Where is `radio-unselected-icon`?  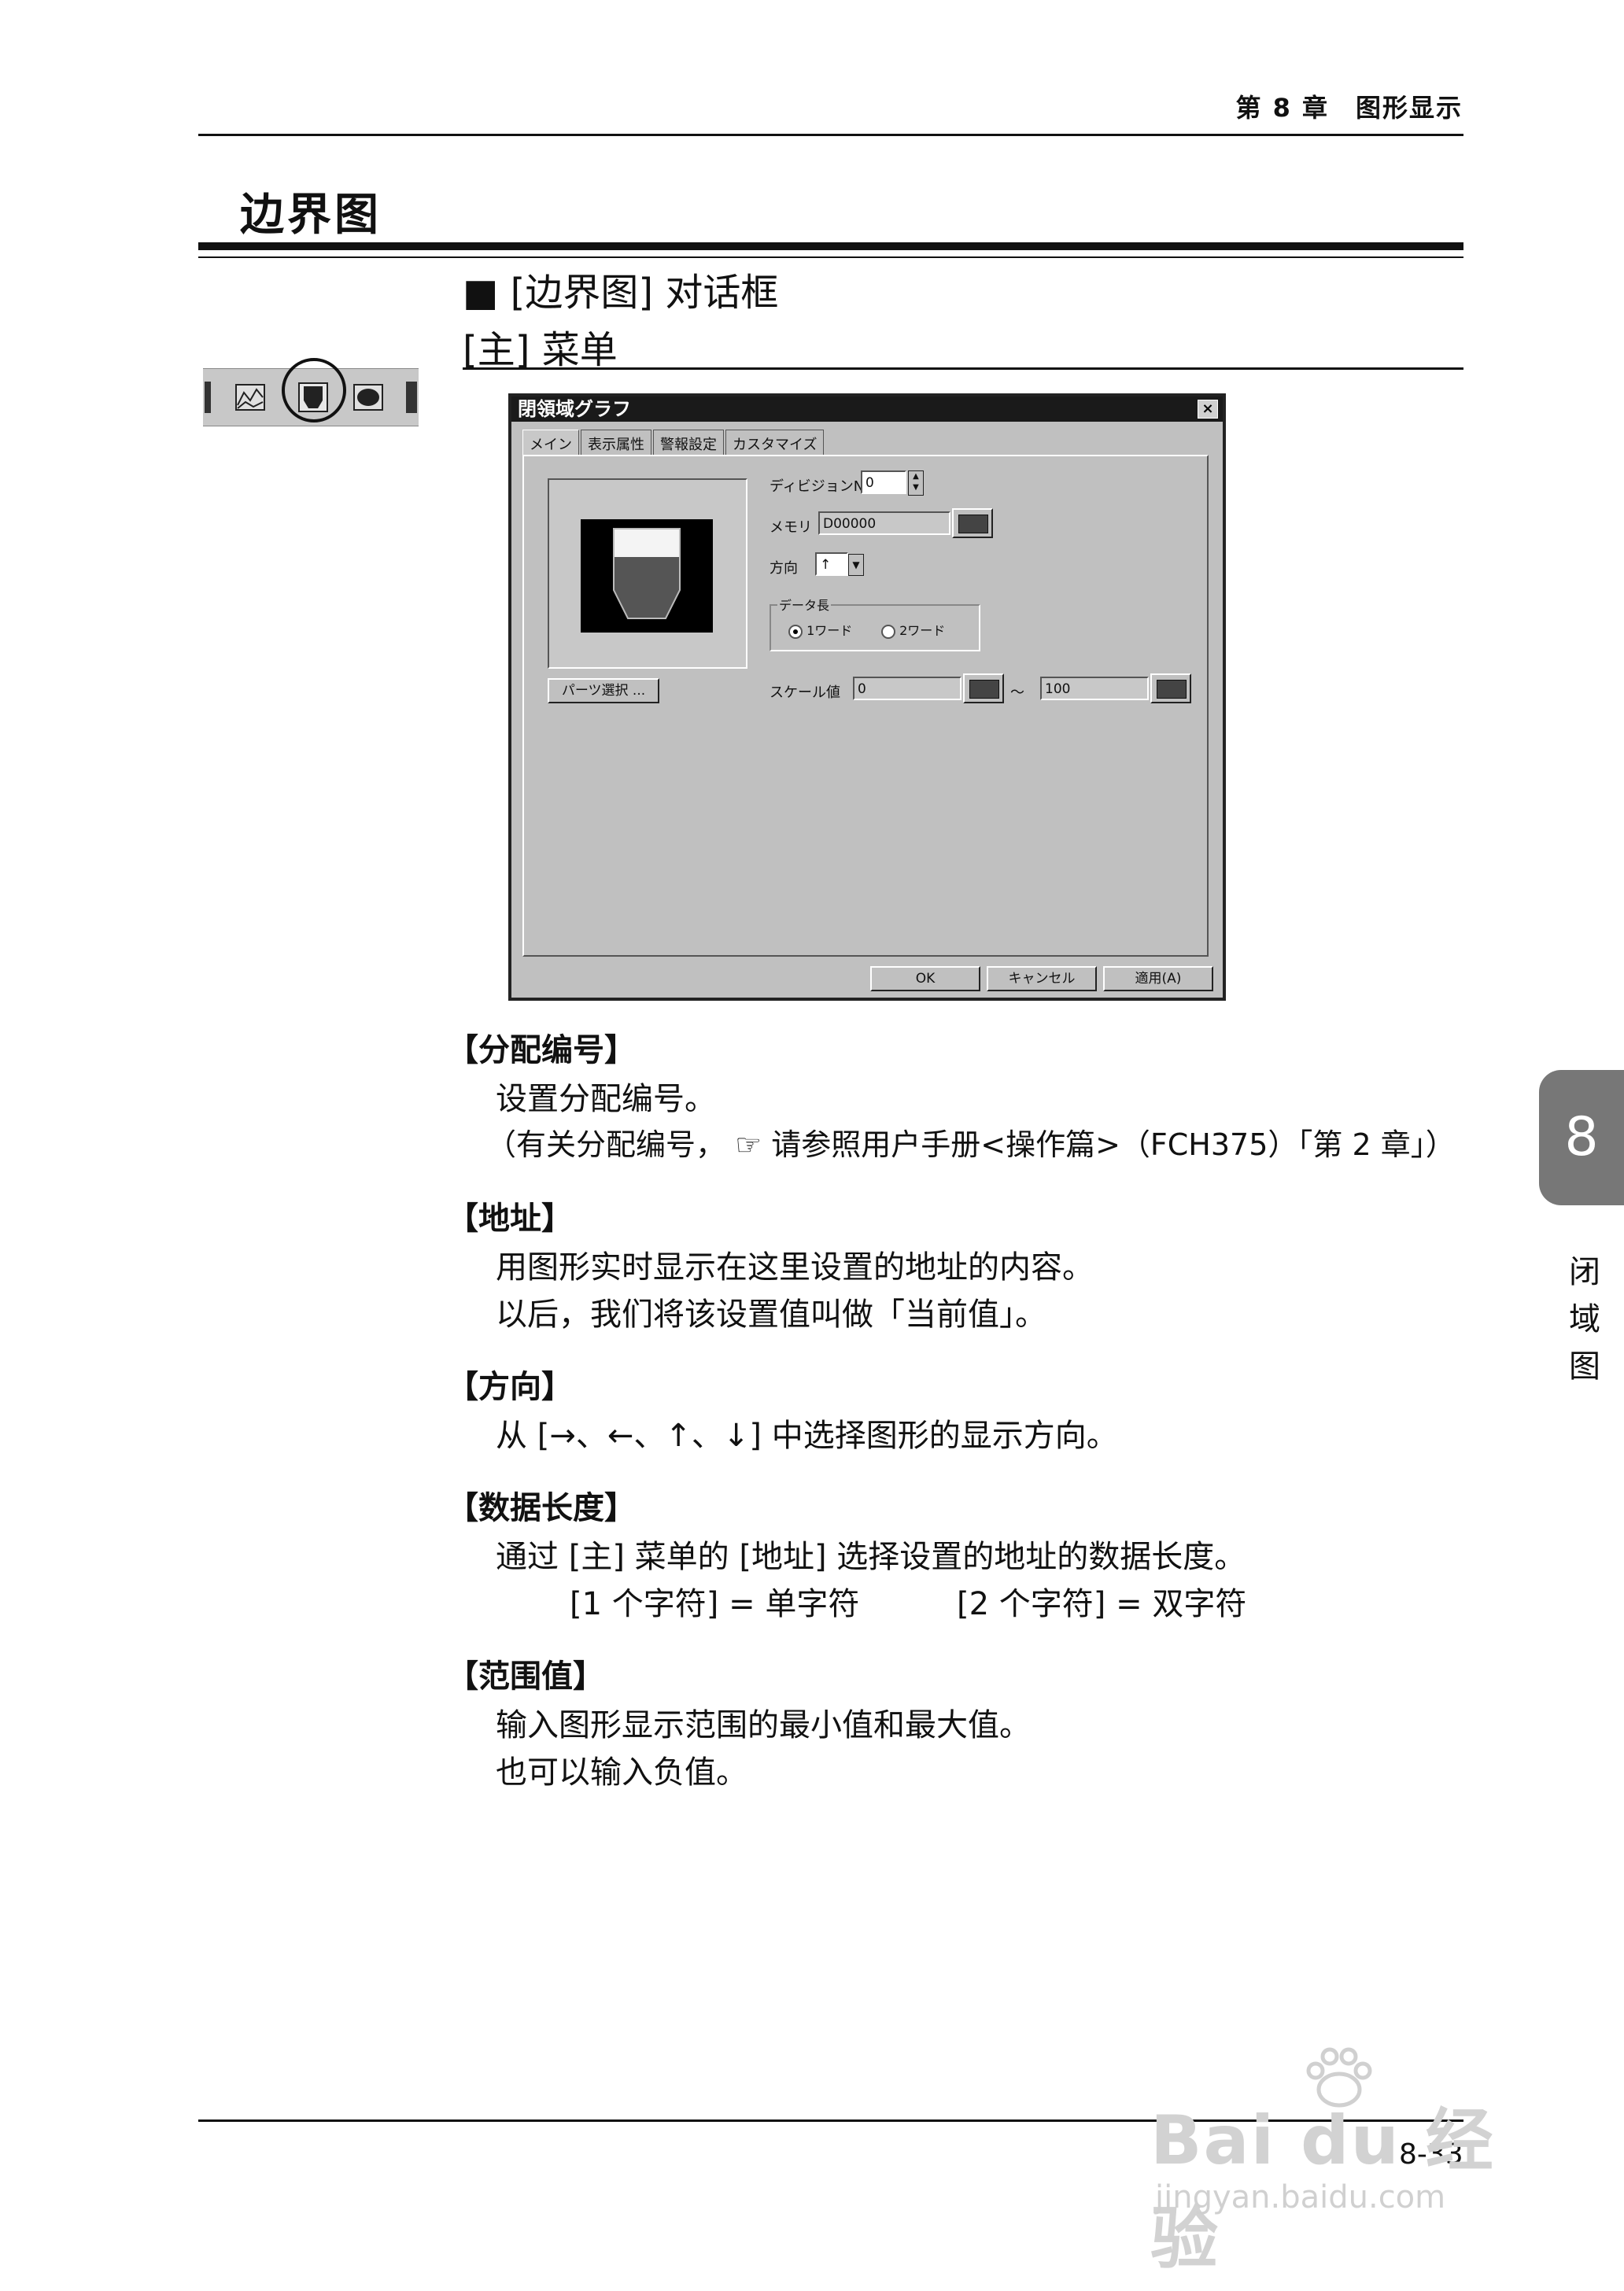
radio-unselected-icon is located at coordinates (888, 631).